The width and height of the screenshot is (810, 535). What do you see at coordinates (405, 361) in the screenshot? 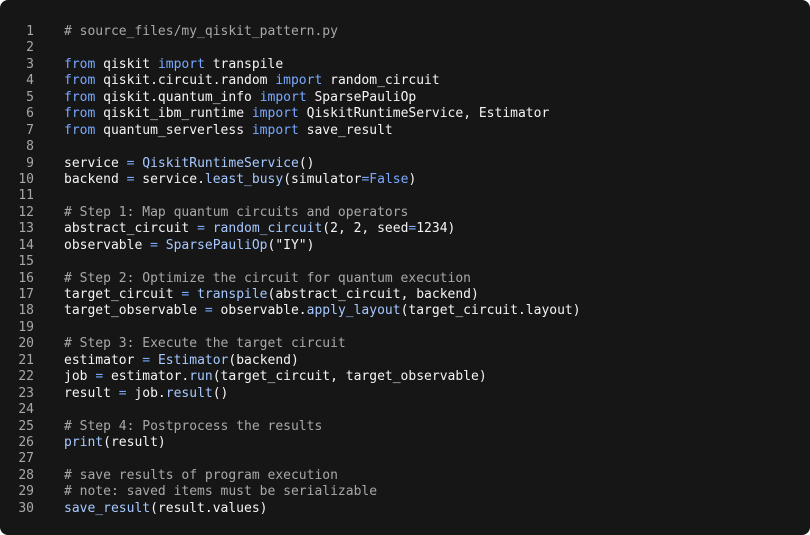
I see `code-line: 21 estimator = Estimator(backend)` at bounding box center [405, 361].